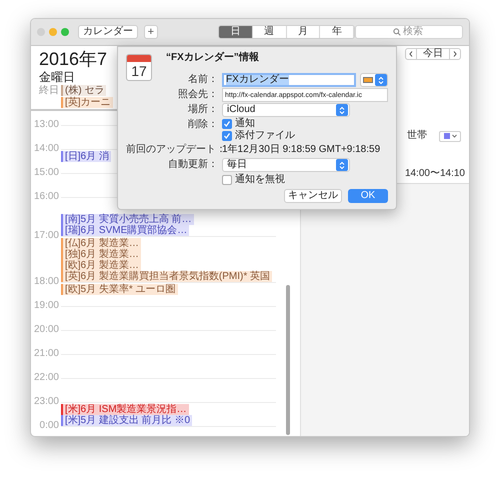 This screenshot has width=500, height=481. Describe the element at coordinates (368, 196) in the screenshot. I see `ok-button: OK` at that location.